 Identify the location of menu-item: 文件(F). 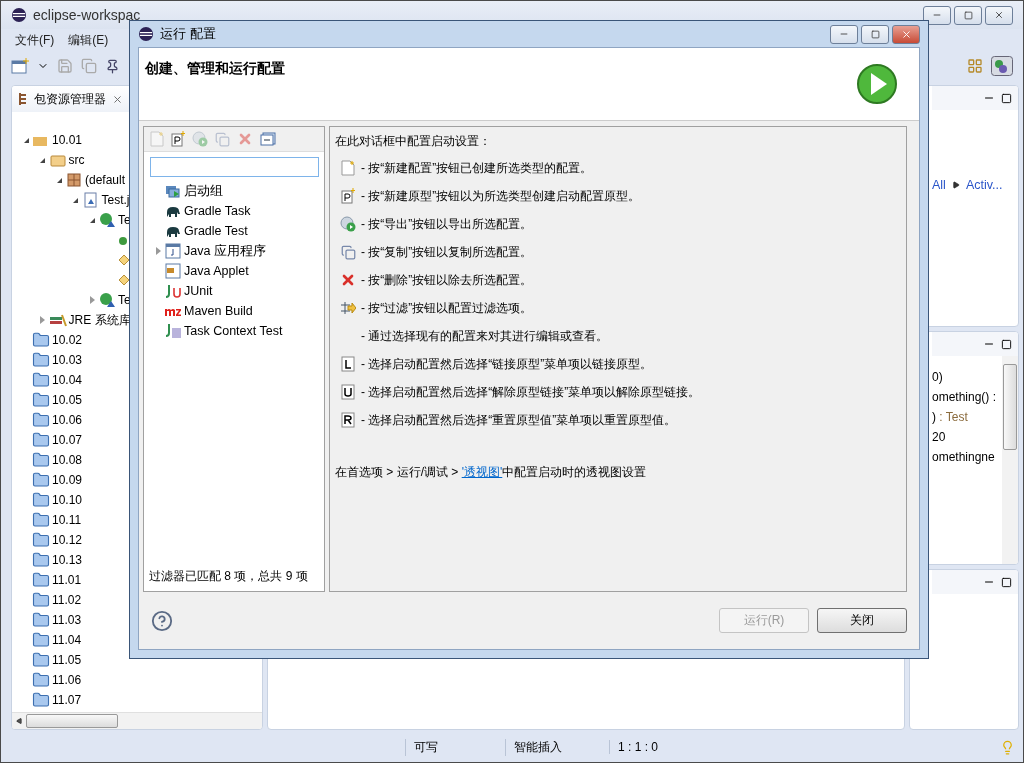
(35, 40).